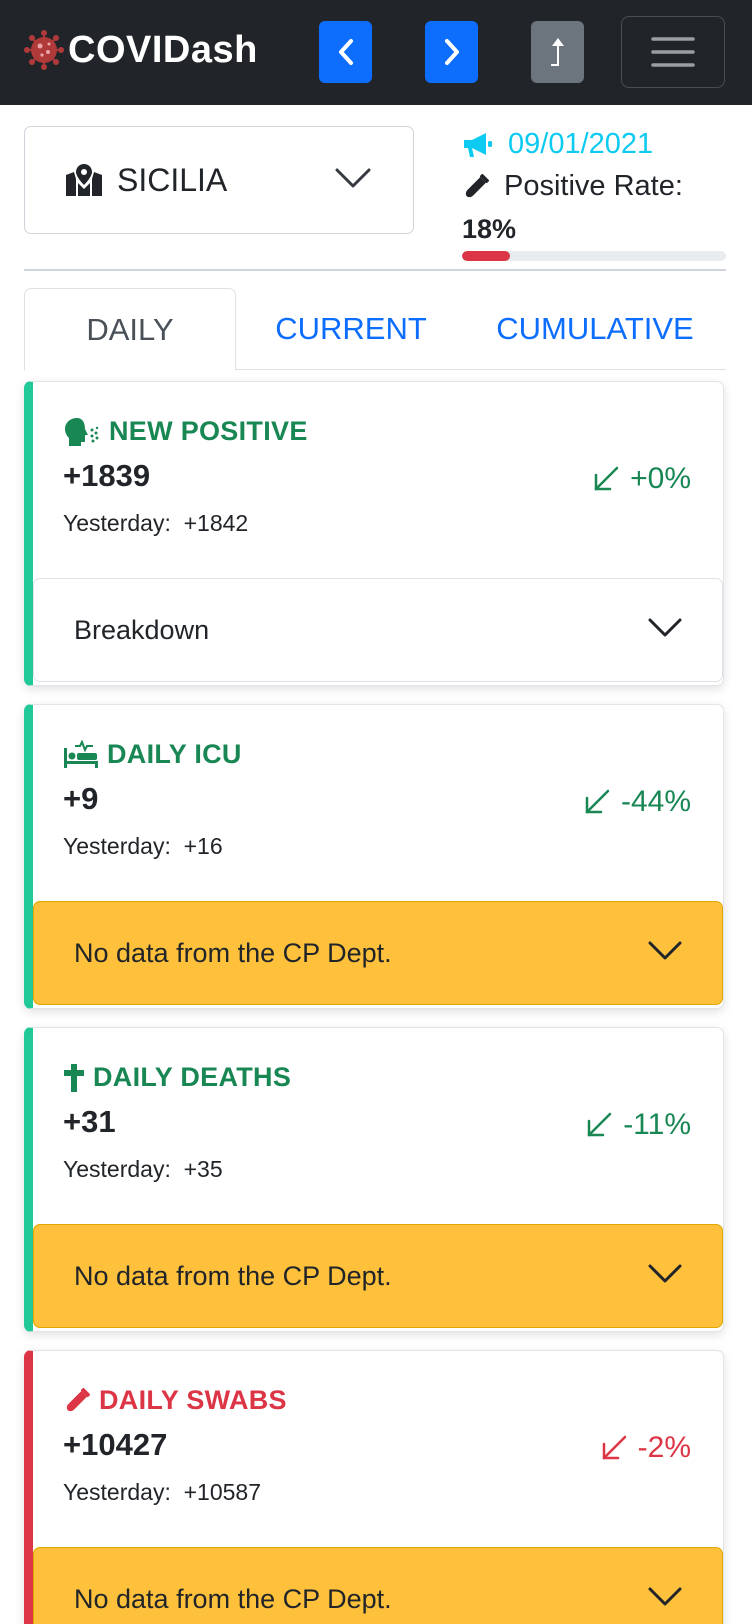  Describe the element at coordinates (74, 1078) in the screenshot. I see `cross-icon` at that location.